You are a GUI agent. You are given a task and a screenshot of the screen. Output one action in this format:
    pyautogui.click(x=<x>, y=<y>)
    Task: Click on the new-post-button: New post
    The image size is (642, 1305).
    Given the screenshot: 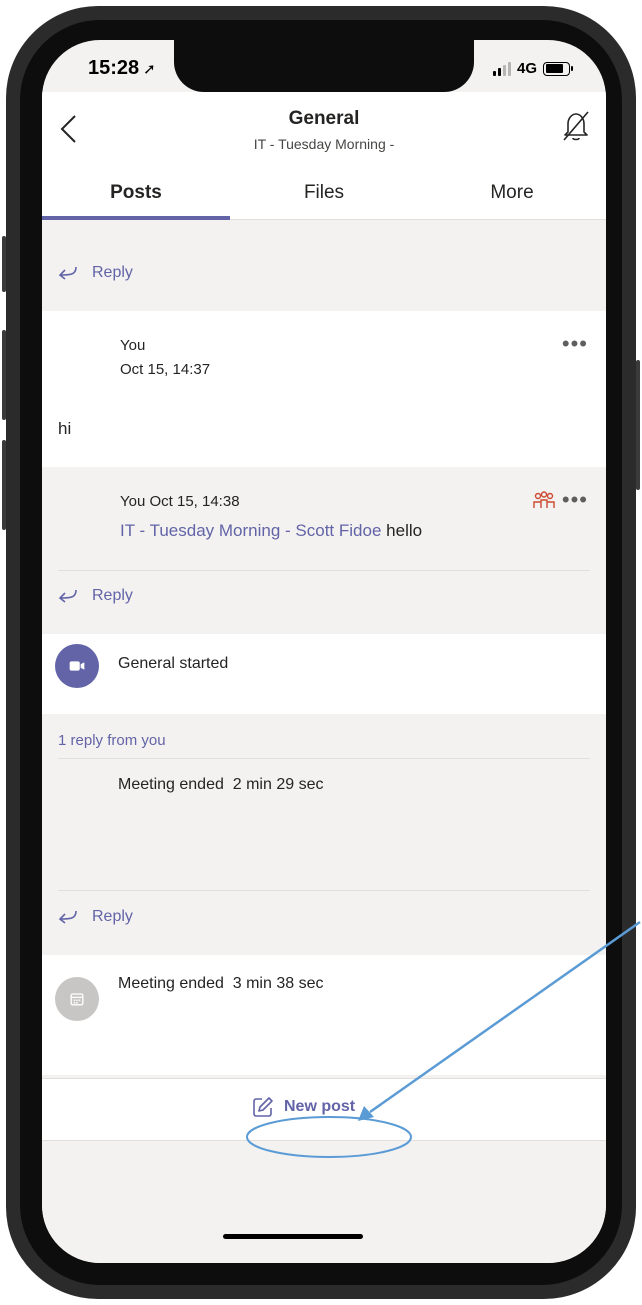 What is the action you would take?
    pyautogui.click(x=303, y=1107)
    